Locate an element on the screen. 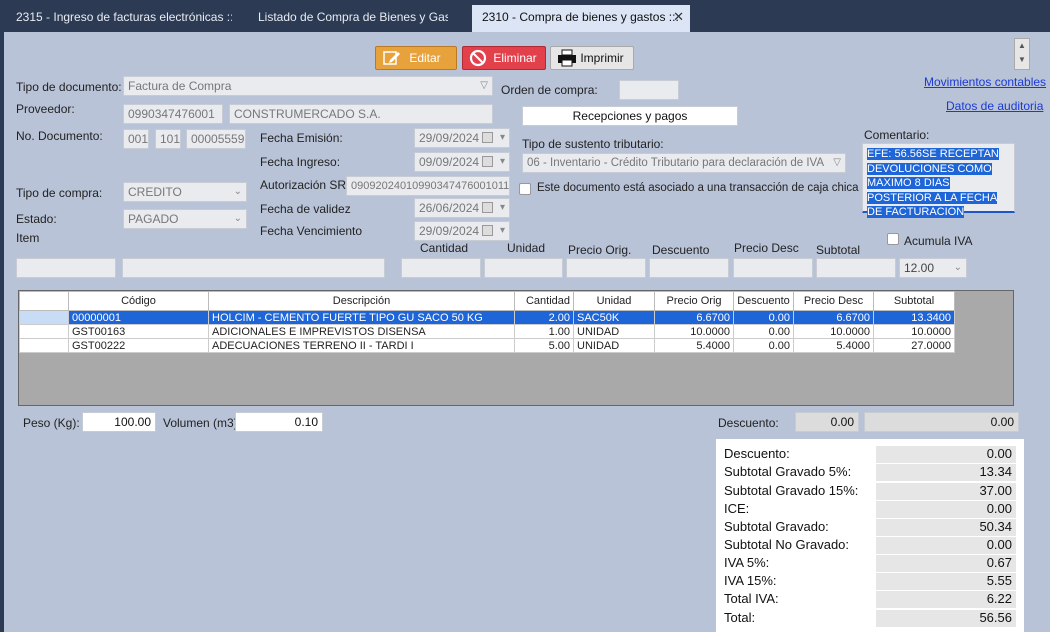 The image size is (1050, 632). scrollbar-arrows: ▲ ▼ is located at coordinates (1022, 54).